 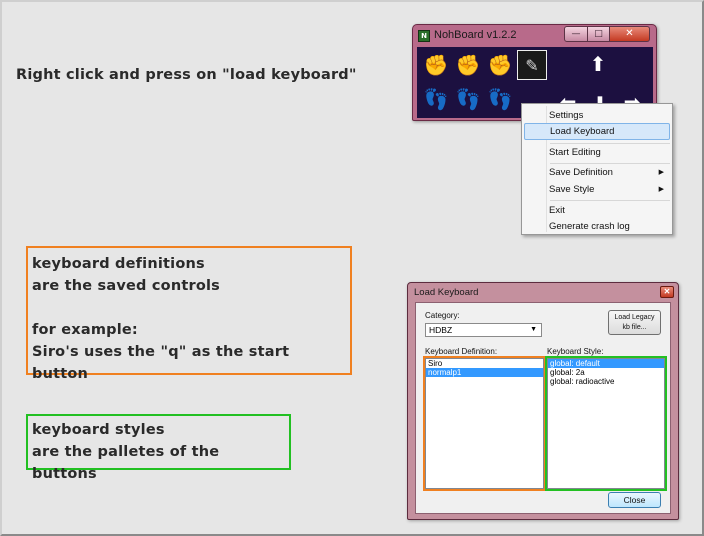 What do you see at coordinates (634, 317) in the screenshot?
I see `load-legacy-label: Load Legacy` at bounding box center [634, 317].